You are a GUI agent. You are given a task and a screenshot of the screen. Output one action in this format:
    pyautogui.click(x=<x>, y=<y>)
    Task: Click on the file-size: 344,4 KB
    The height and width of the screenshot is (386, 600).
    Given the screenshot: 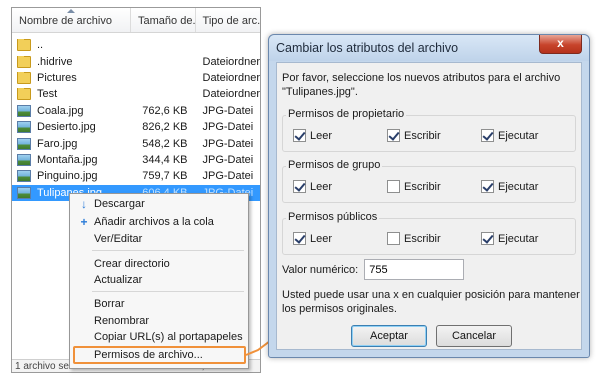 What is the action you would take?
    pyautogui.click(x=165, y=159)
    